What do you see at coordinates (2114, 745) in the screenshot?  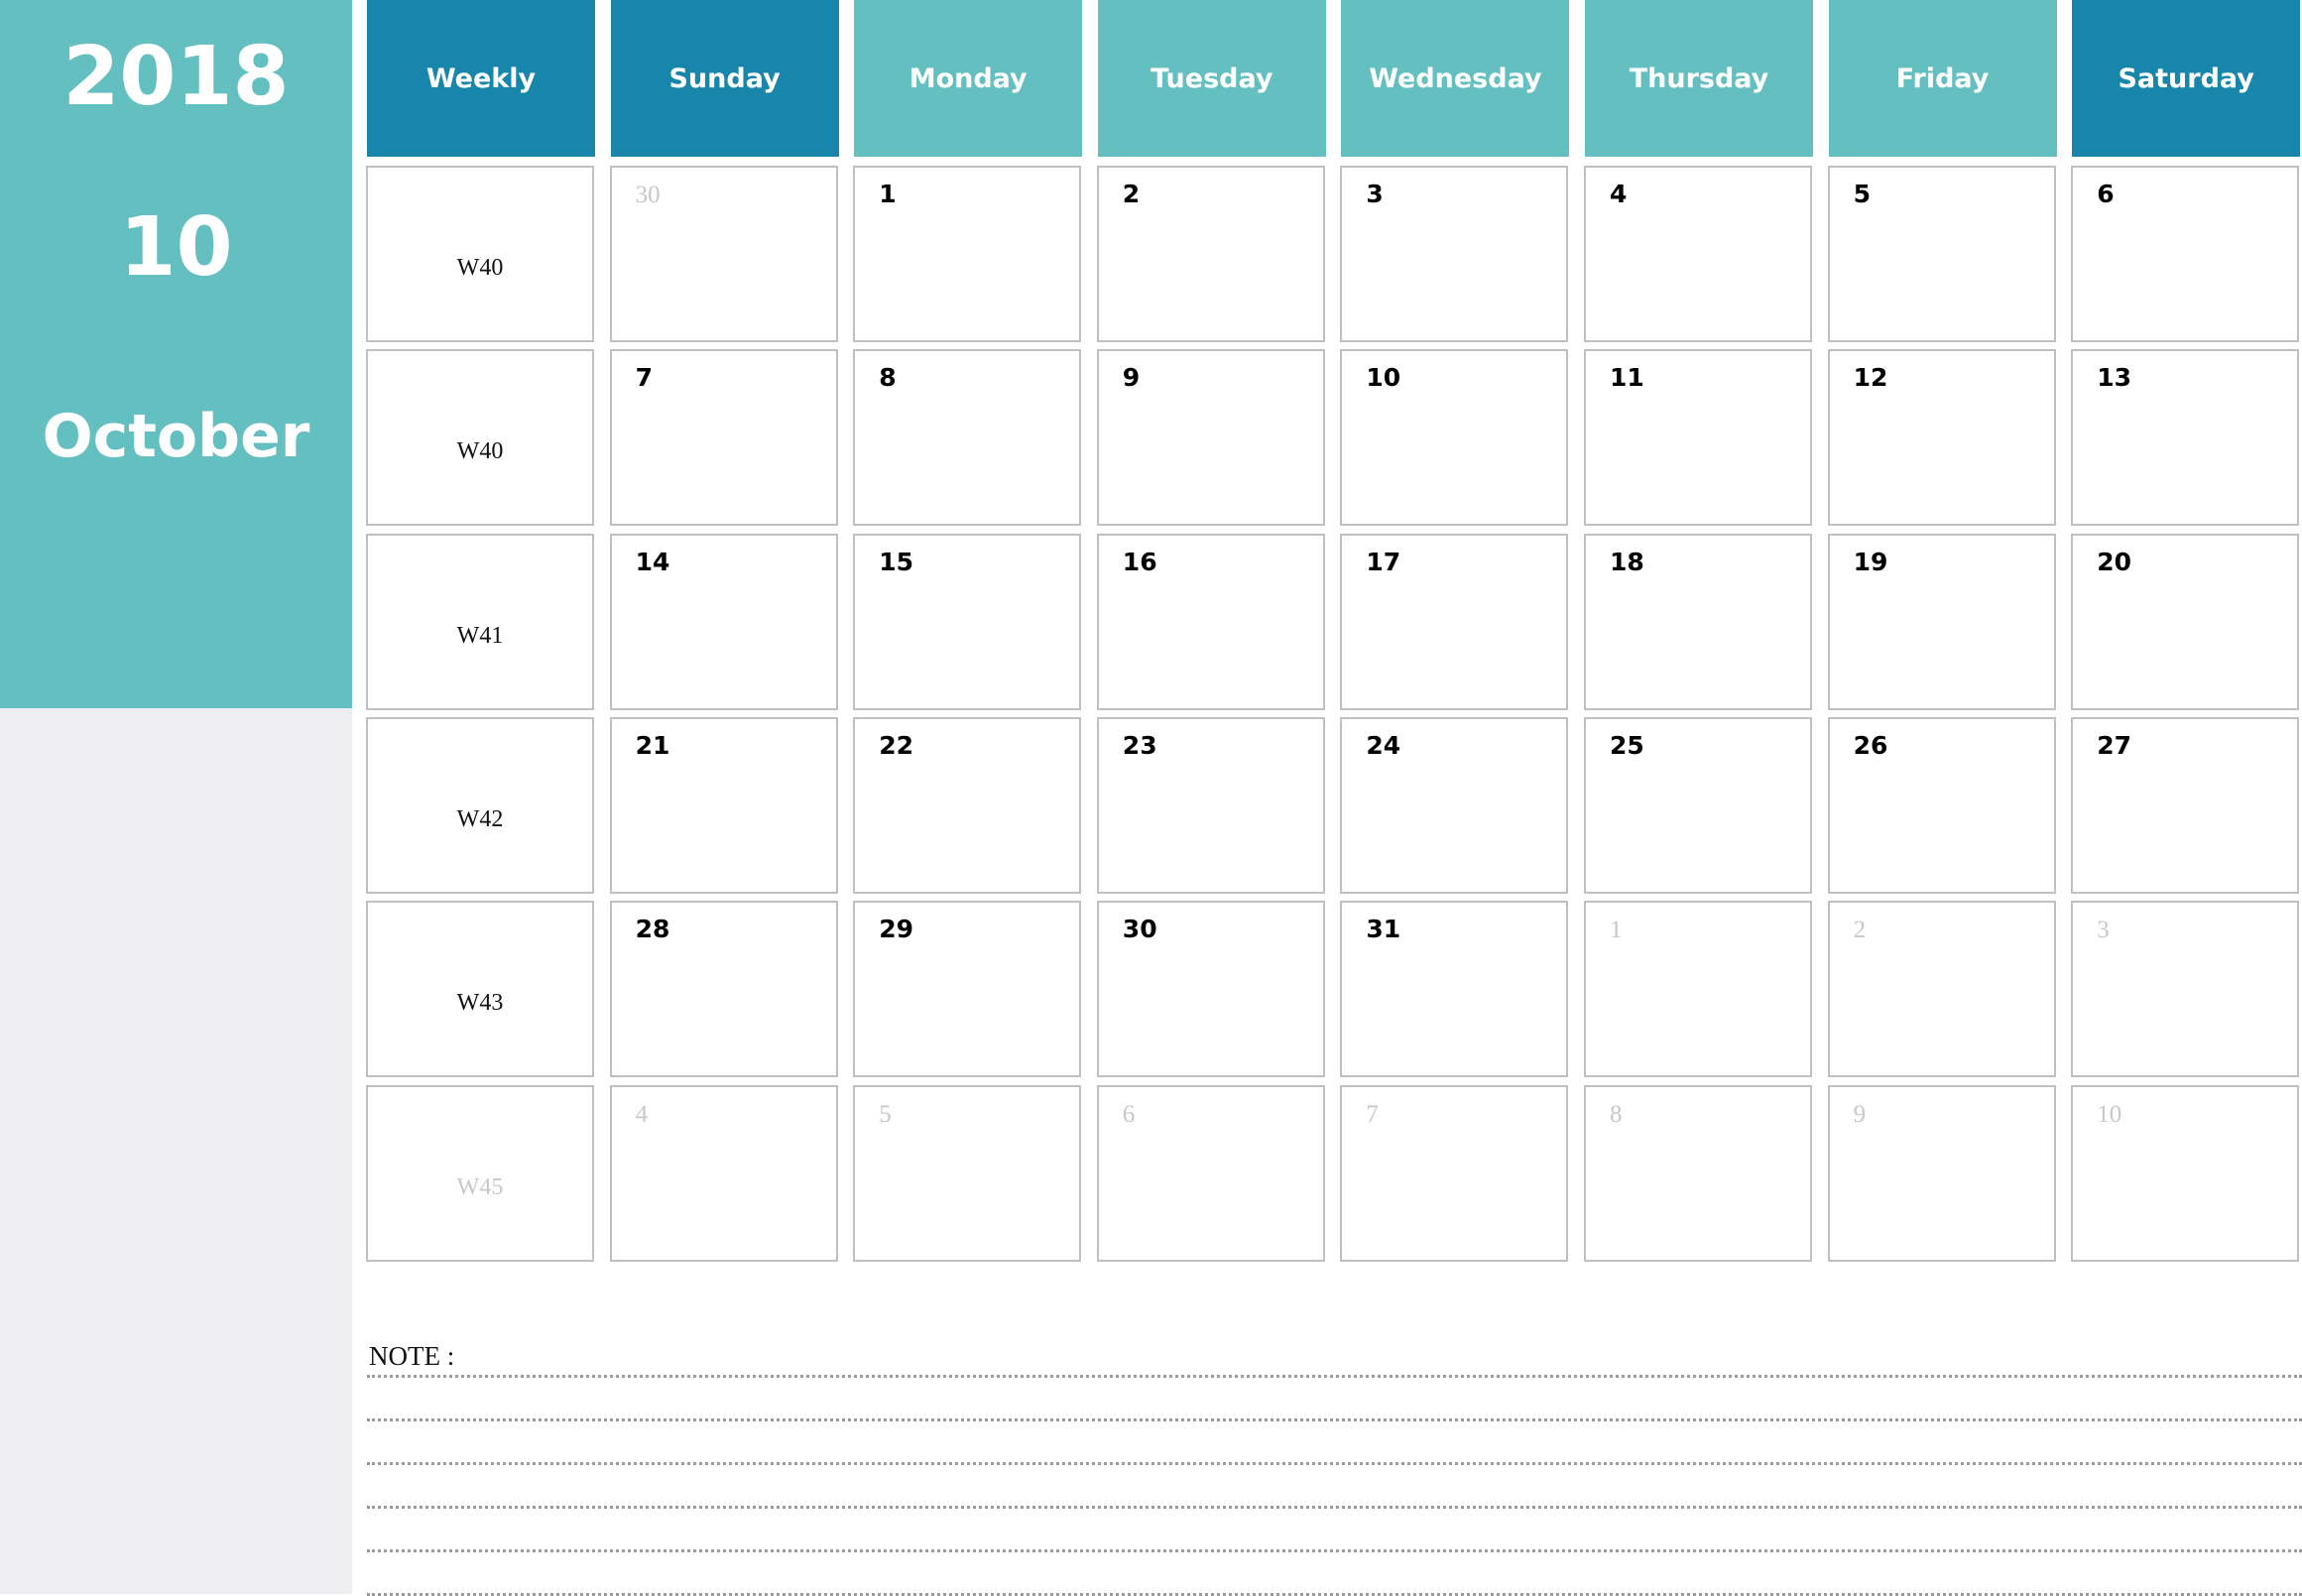 I see `day-number: 27` at bounding box center [2114, 745].